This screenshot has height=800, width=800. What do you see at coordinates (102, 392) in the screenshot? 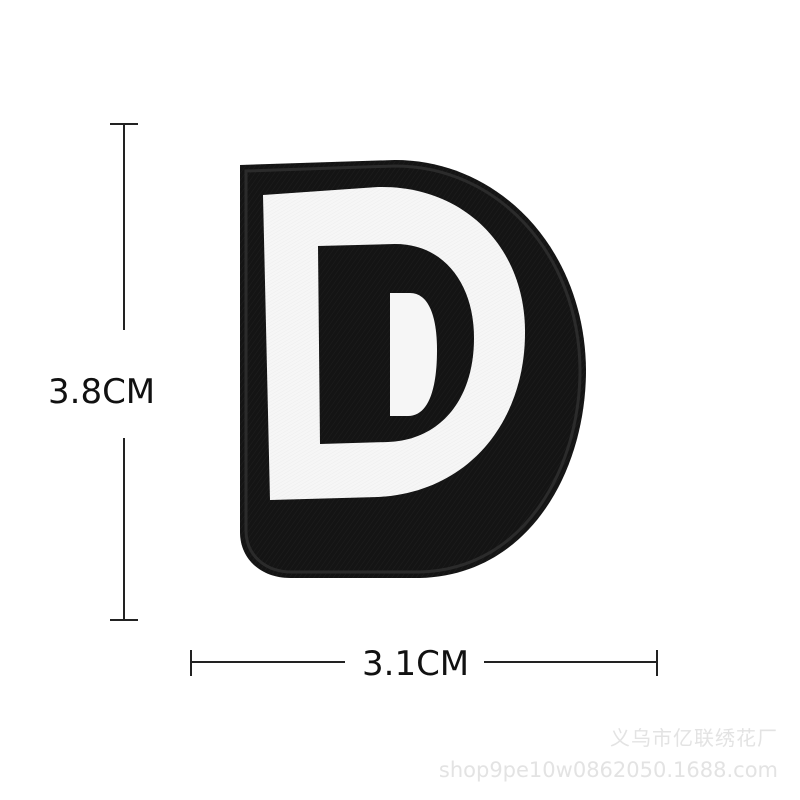
I see `height-dimension-label: 3.8CM` at bounding box center [102, 392].